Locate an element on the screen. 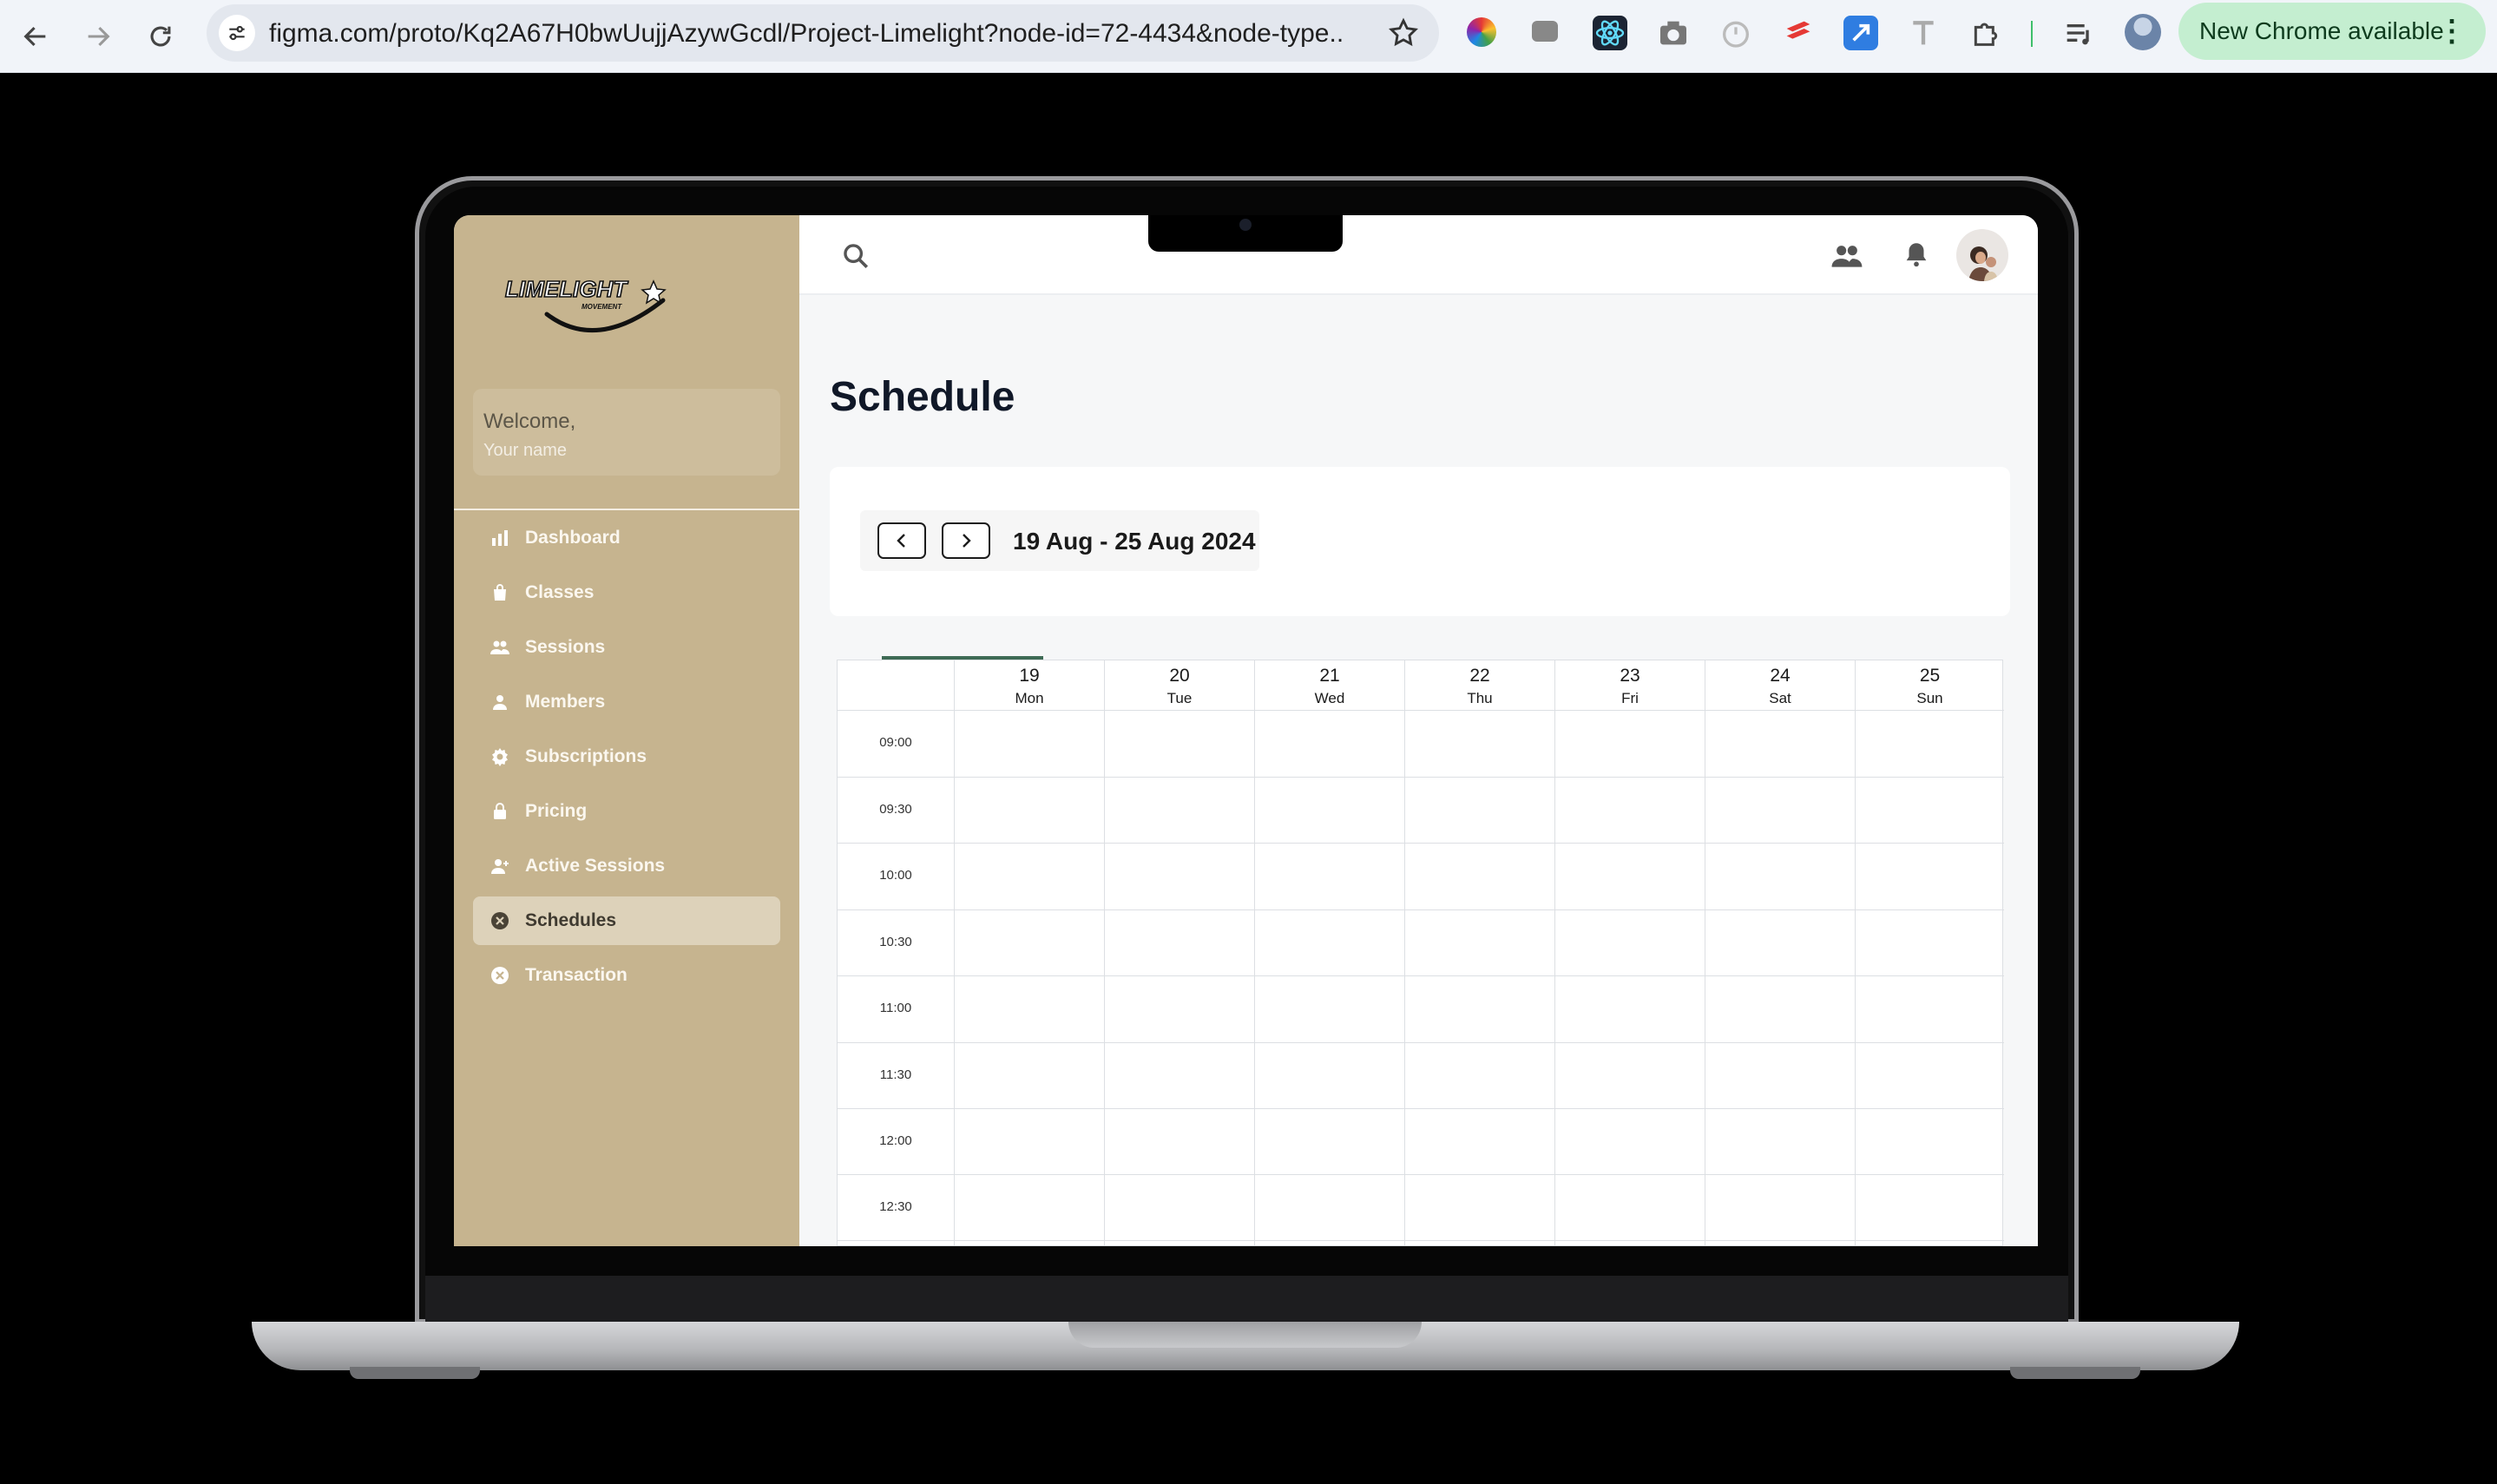  lock-icon is located at coordinates (500, 811).